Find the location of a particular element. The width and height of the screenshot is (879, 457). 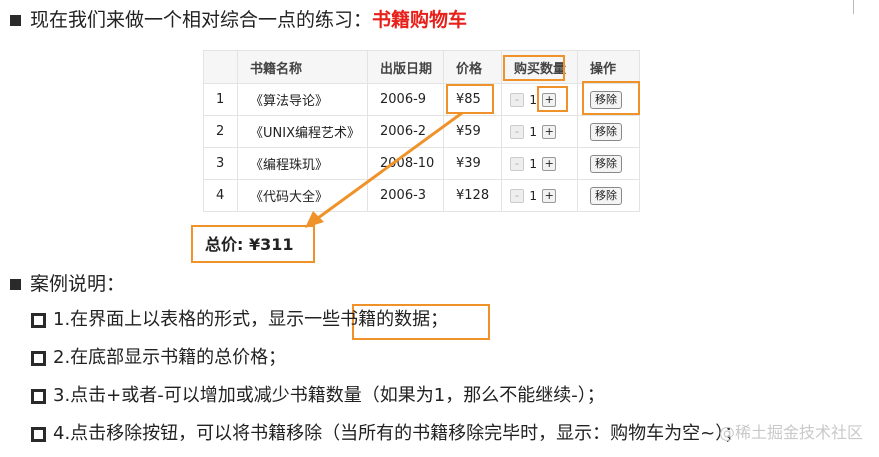

case-bullet is located at coordinates (15, 284).